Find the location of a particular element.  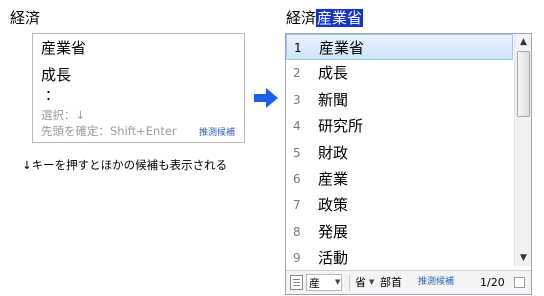

scroll-thumb is located at coordinates (523, 84).